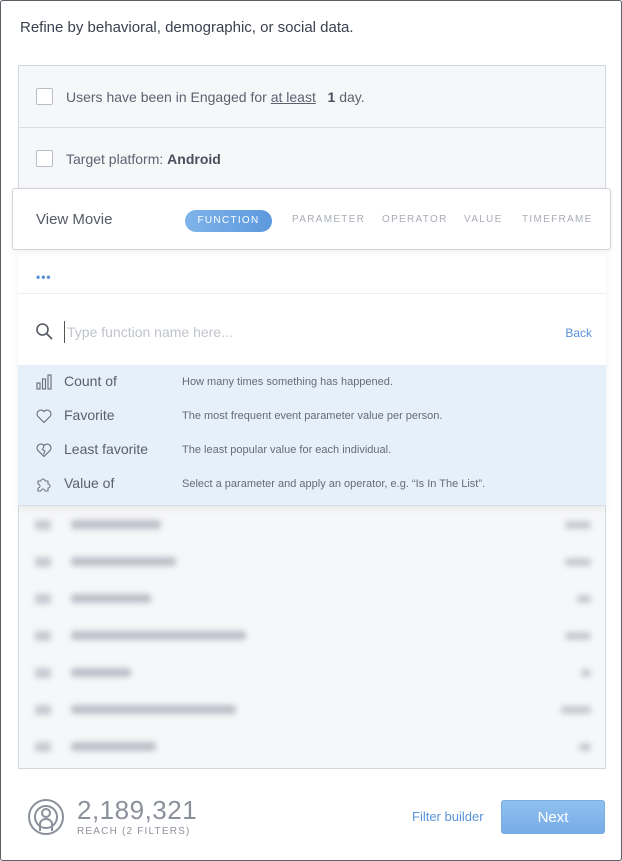 Image resolution: width=622 pixels, height=861 pixels. I want to click on search-icon, so click(44, 331).